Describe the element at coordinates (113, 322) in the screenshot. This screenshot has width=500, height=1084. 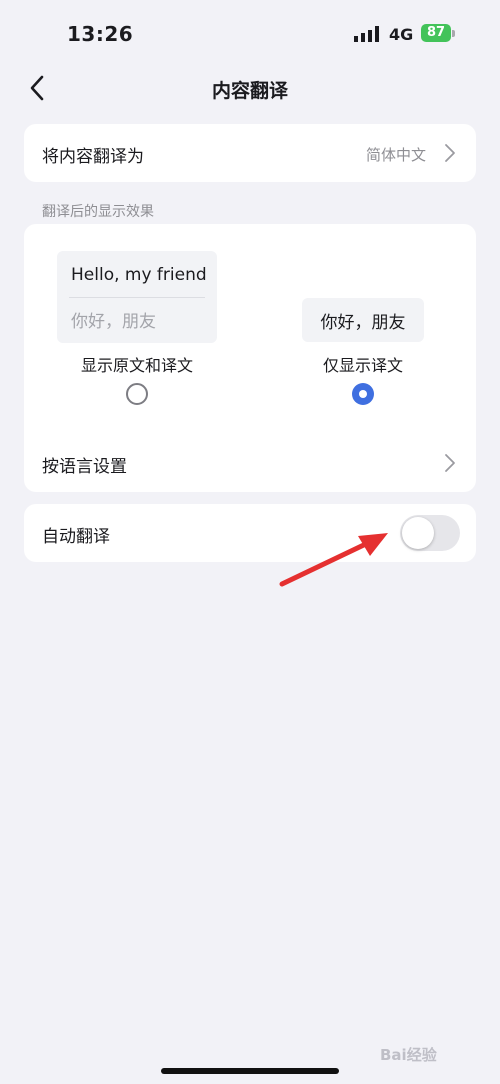
I see `preview-chinese-text: 你好，朋友` at that location.